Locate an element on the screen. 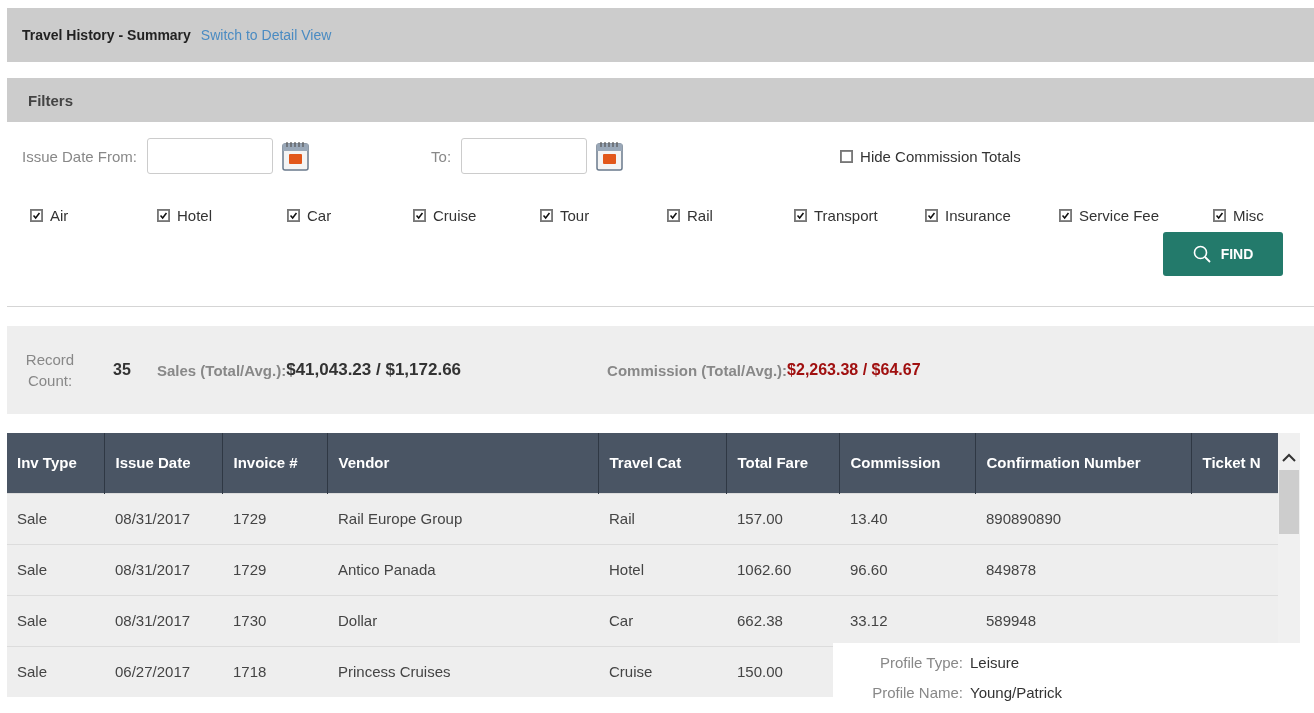  table-cell: 1730 is located at coordinates (274, 620).